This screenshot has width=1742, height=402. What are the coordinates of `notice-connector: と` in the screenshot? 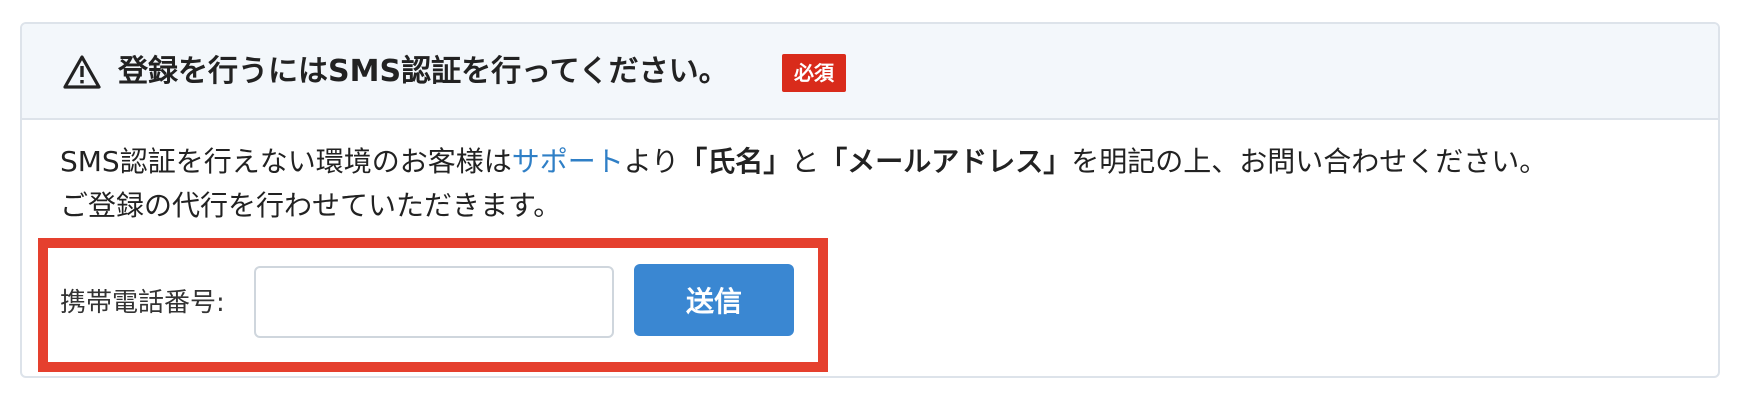 It's located at (805, 161).